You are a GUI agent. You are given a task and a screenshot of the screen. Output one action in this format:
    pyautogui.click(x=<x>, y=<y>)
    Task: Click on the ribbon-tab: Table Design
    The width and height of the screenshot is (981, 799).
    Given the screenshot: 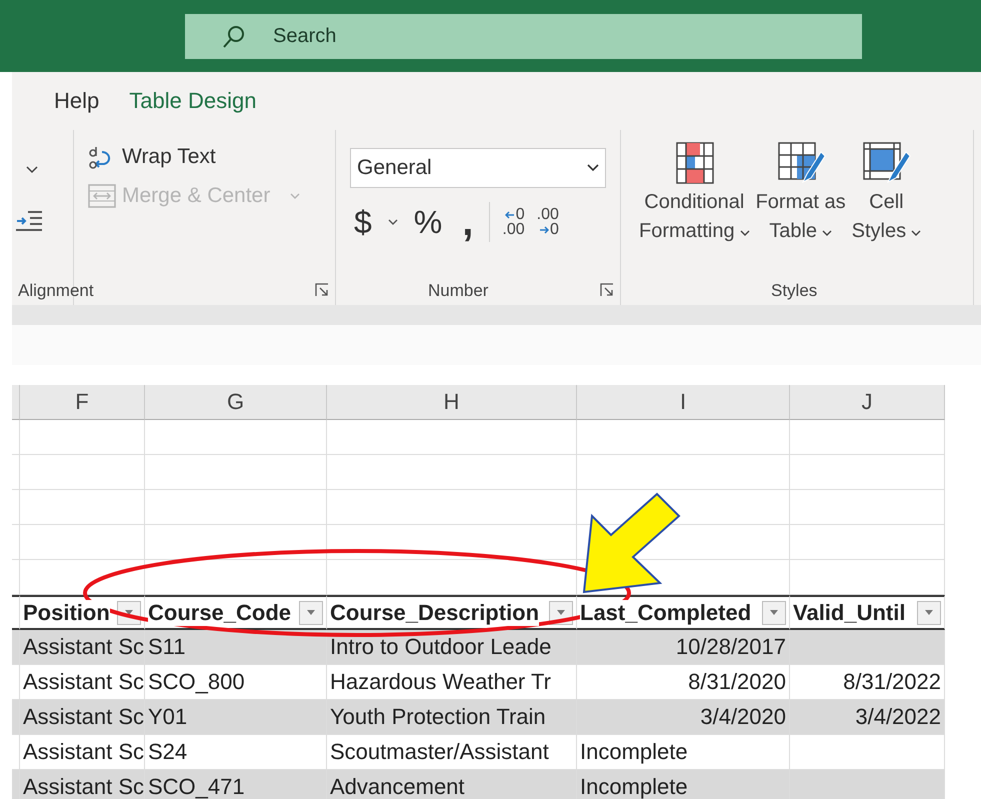 What is the action you would take?
    pyautogui.click(x=192, y=101)
    